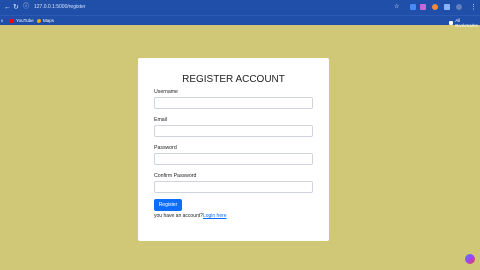 Image resolution: width=480 pixels, height=270 pixels. Describe the element at coordinates (459, 7) in the screenshot. I see `profile-avatar` at that location.